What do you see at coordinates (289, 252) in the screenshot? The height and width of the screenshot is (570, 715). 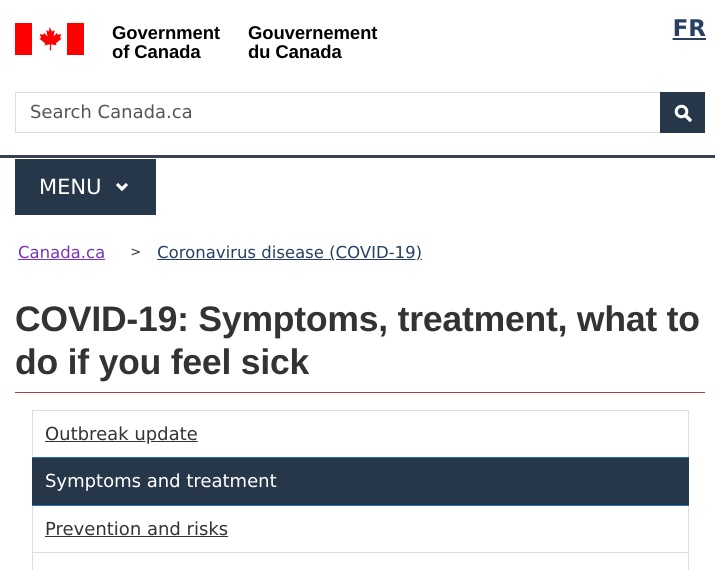 I see `breadcrumb-link: Coronavirus disease (COVID-19)` at bounding box center [289, 252].